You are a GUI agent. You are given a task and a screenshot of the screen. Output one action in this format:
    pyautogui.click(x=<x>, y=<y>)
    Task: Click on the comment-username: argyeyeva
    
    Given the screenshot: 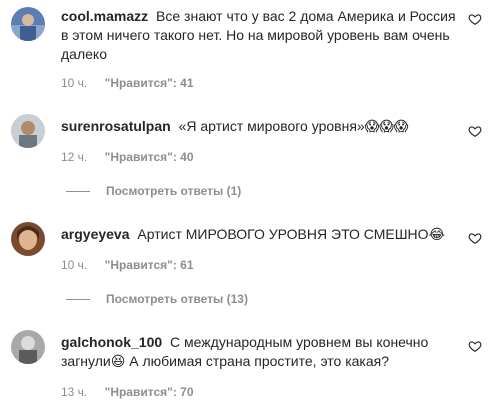 What is the action you would take?
    pyautogui.click(x=95, y=234)
    